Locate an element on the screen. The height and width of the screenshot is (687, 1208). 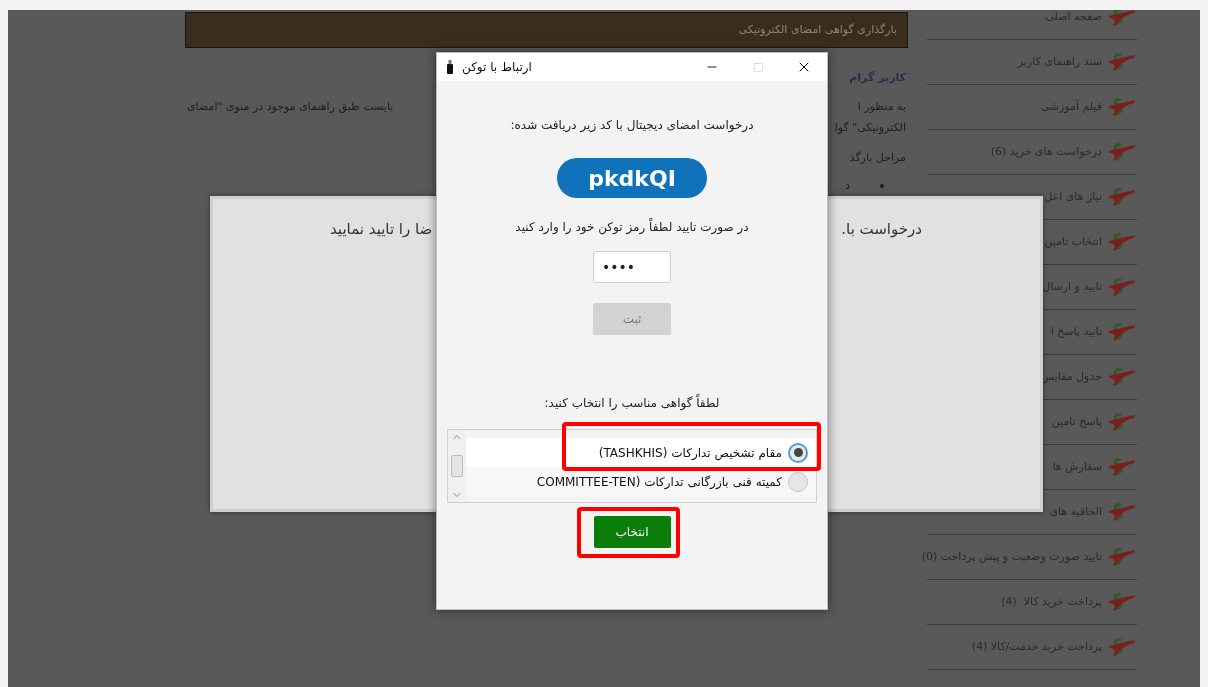
steps-heading: مراحل بارگذ is located at coordinates (877, 158).